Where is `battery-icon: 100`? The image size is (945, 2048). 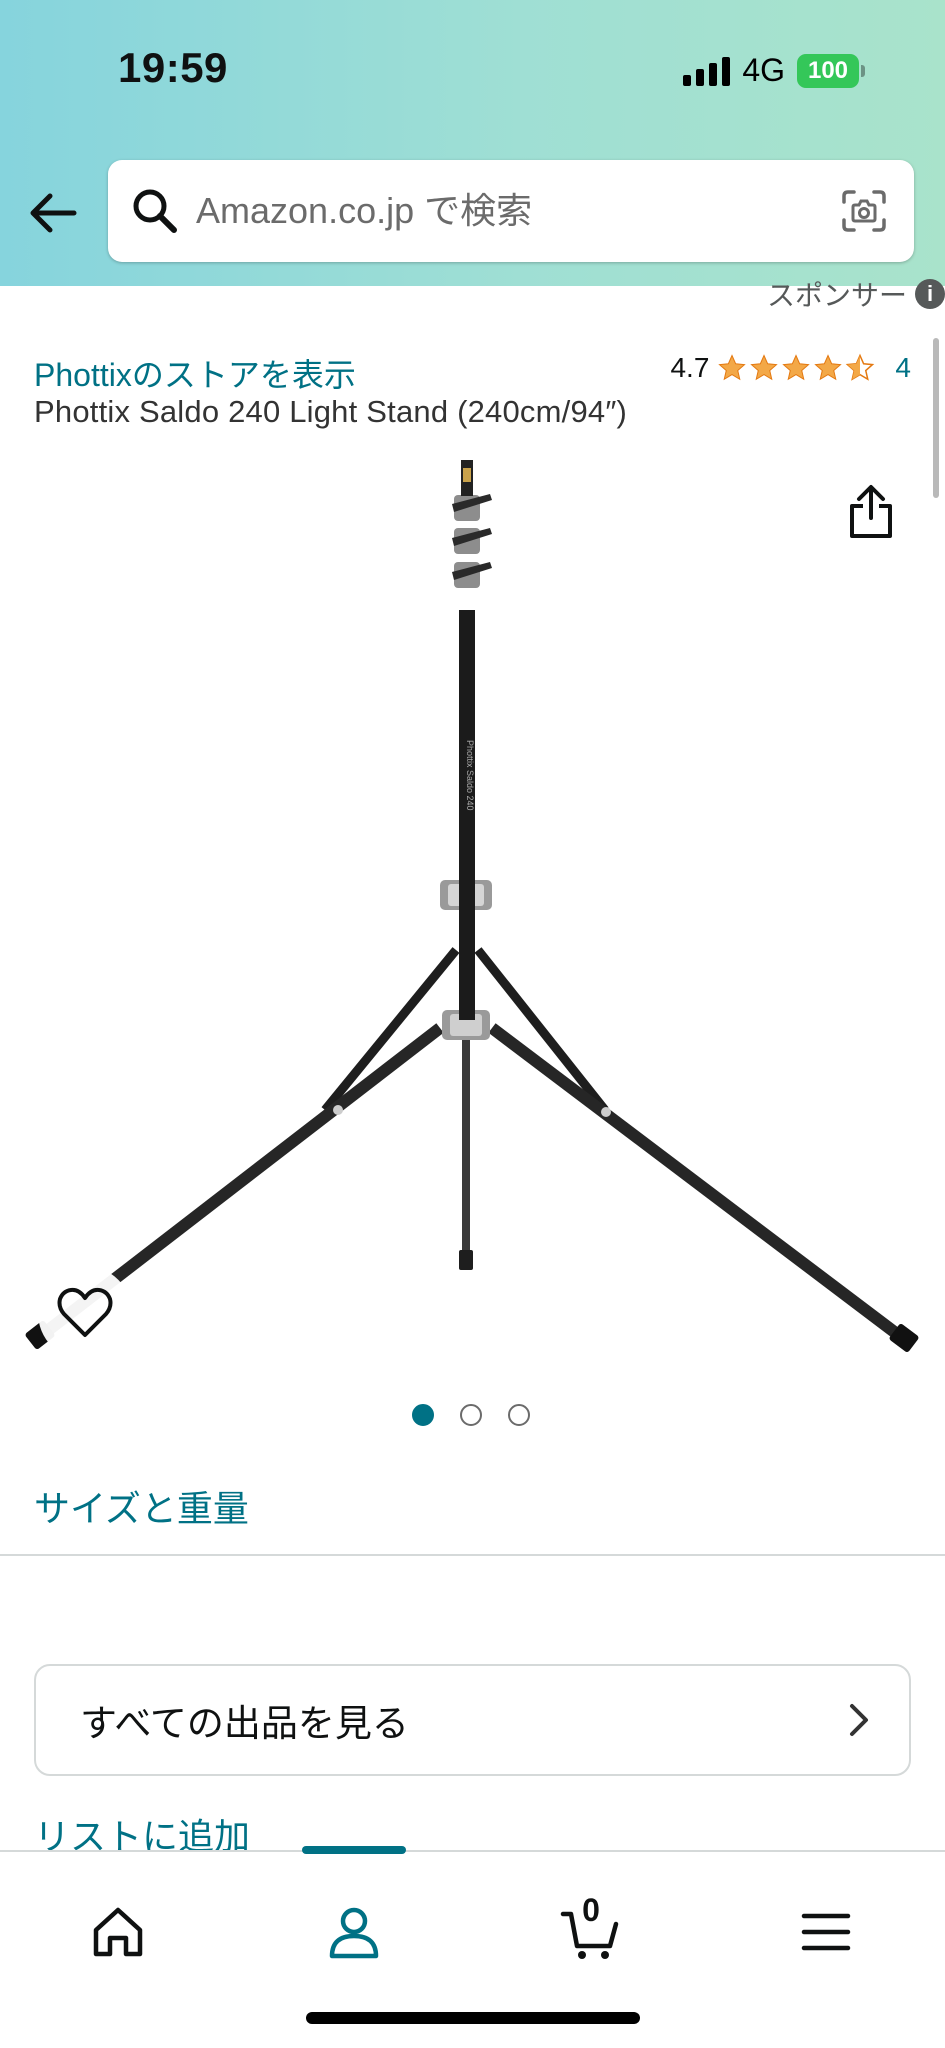
battery-icon: 100 is located at coordinates (831, 70).